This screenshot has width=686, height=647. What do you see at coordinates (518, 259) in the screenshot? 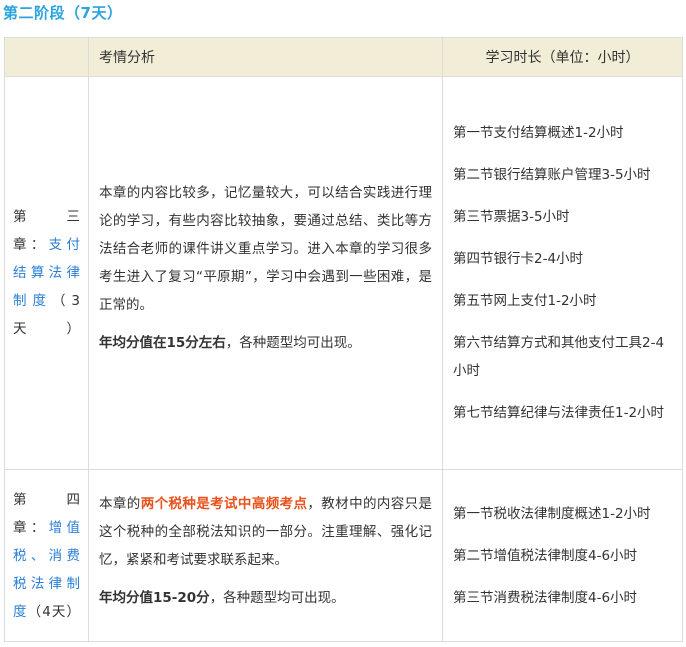
I see `list-item: 第四节银行卡2-4小时` at bounding box center [518, 259].